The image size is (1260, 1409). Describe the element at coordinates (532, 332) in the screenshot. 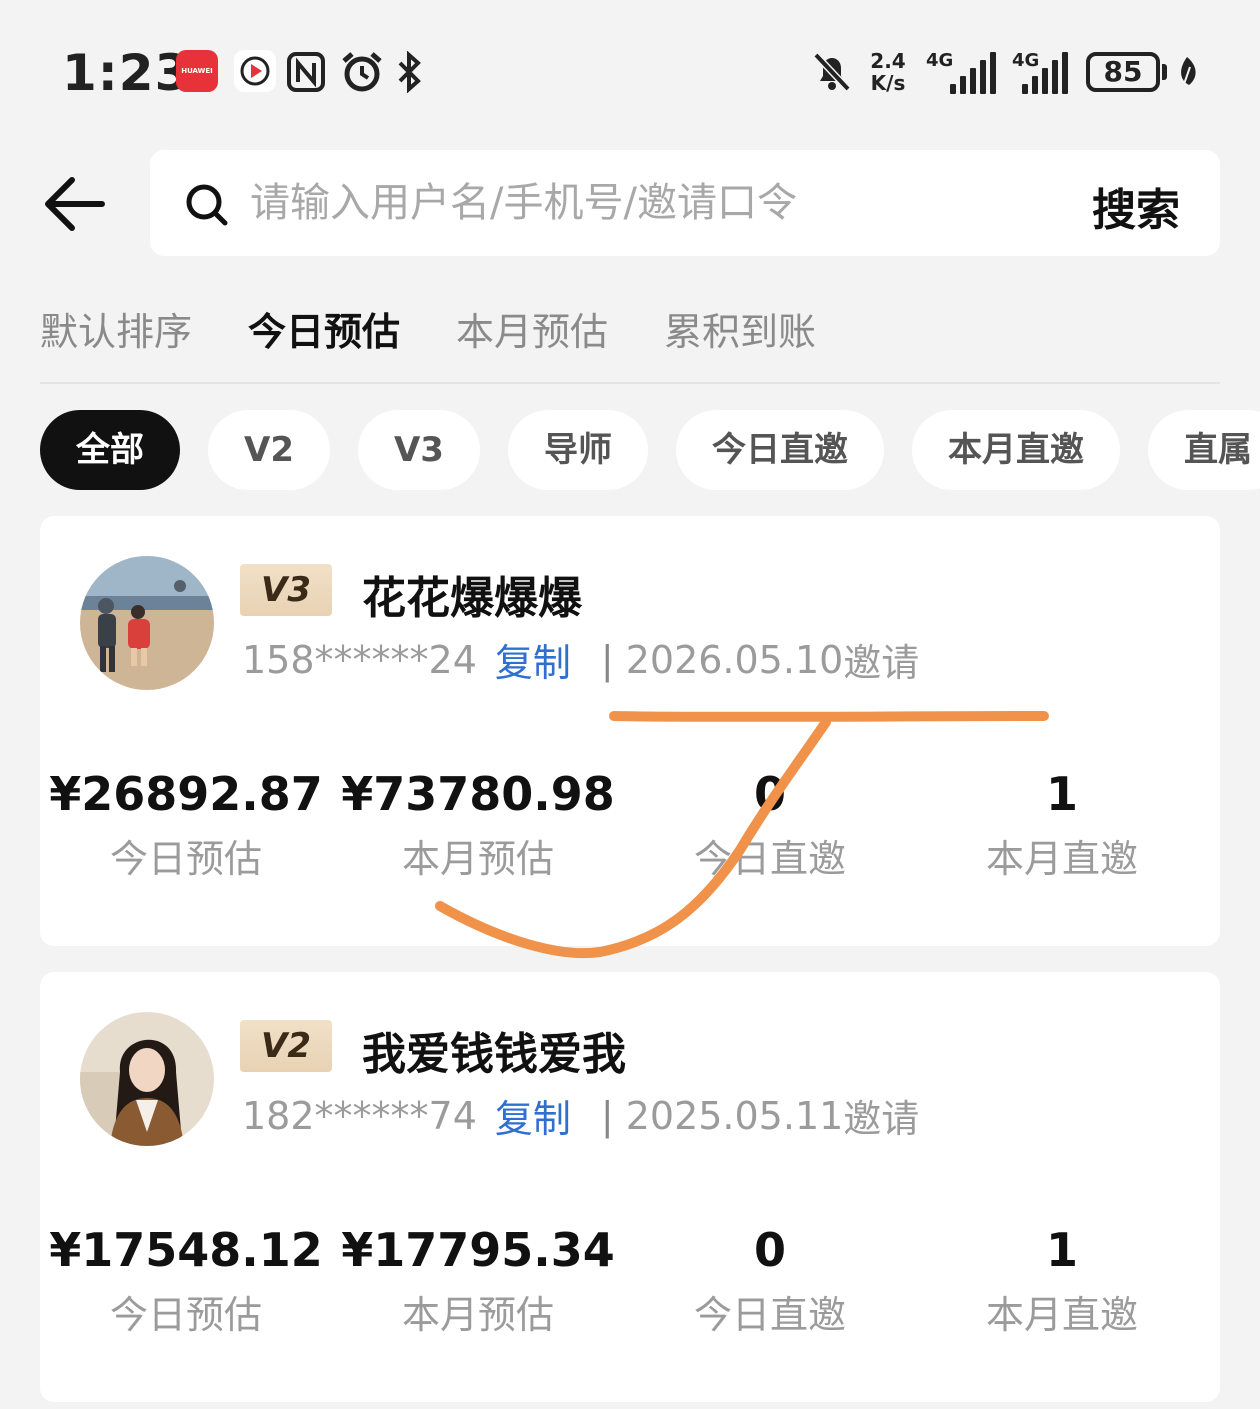

I see `sort-tab-month-estimate: 本月预估` at that location.